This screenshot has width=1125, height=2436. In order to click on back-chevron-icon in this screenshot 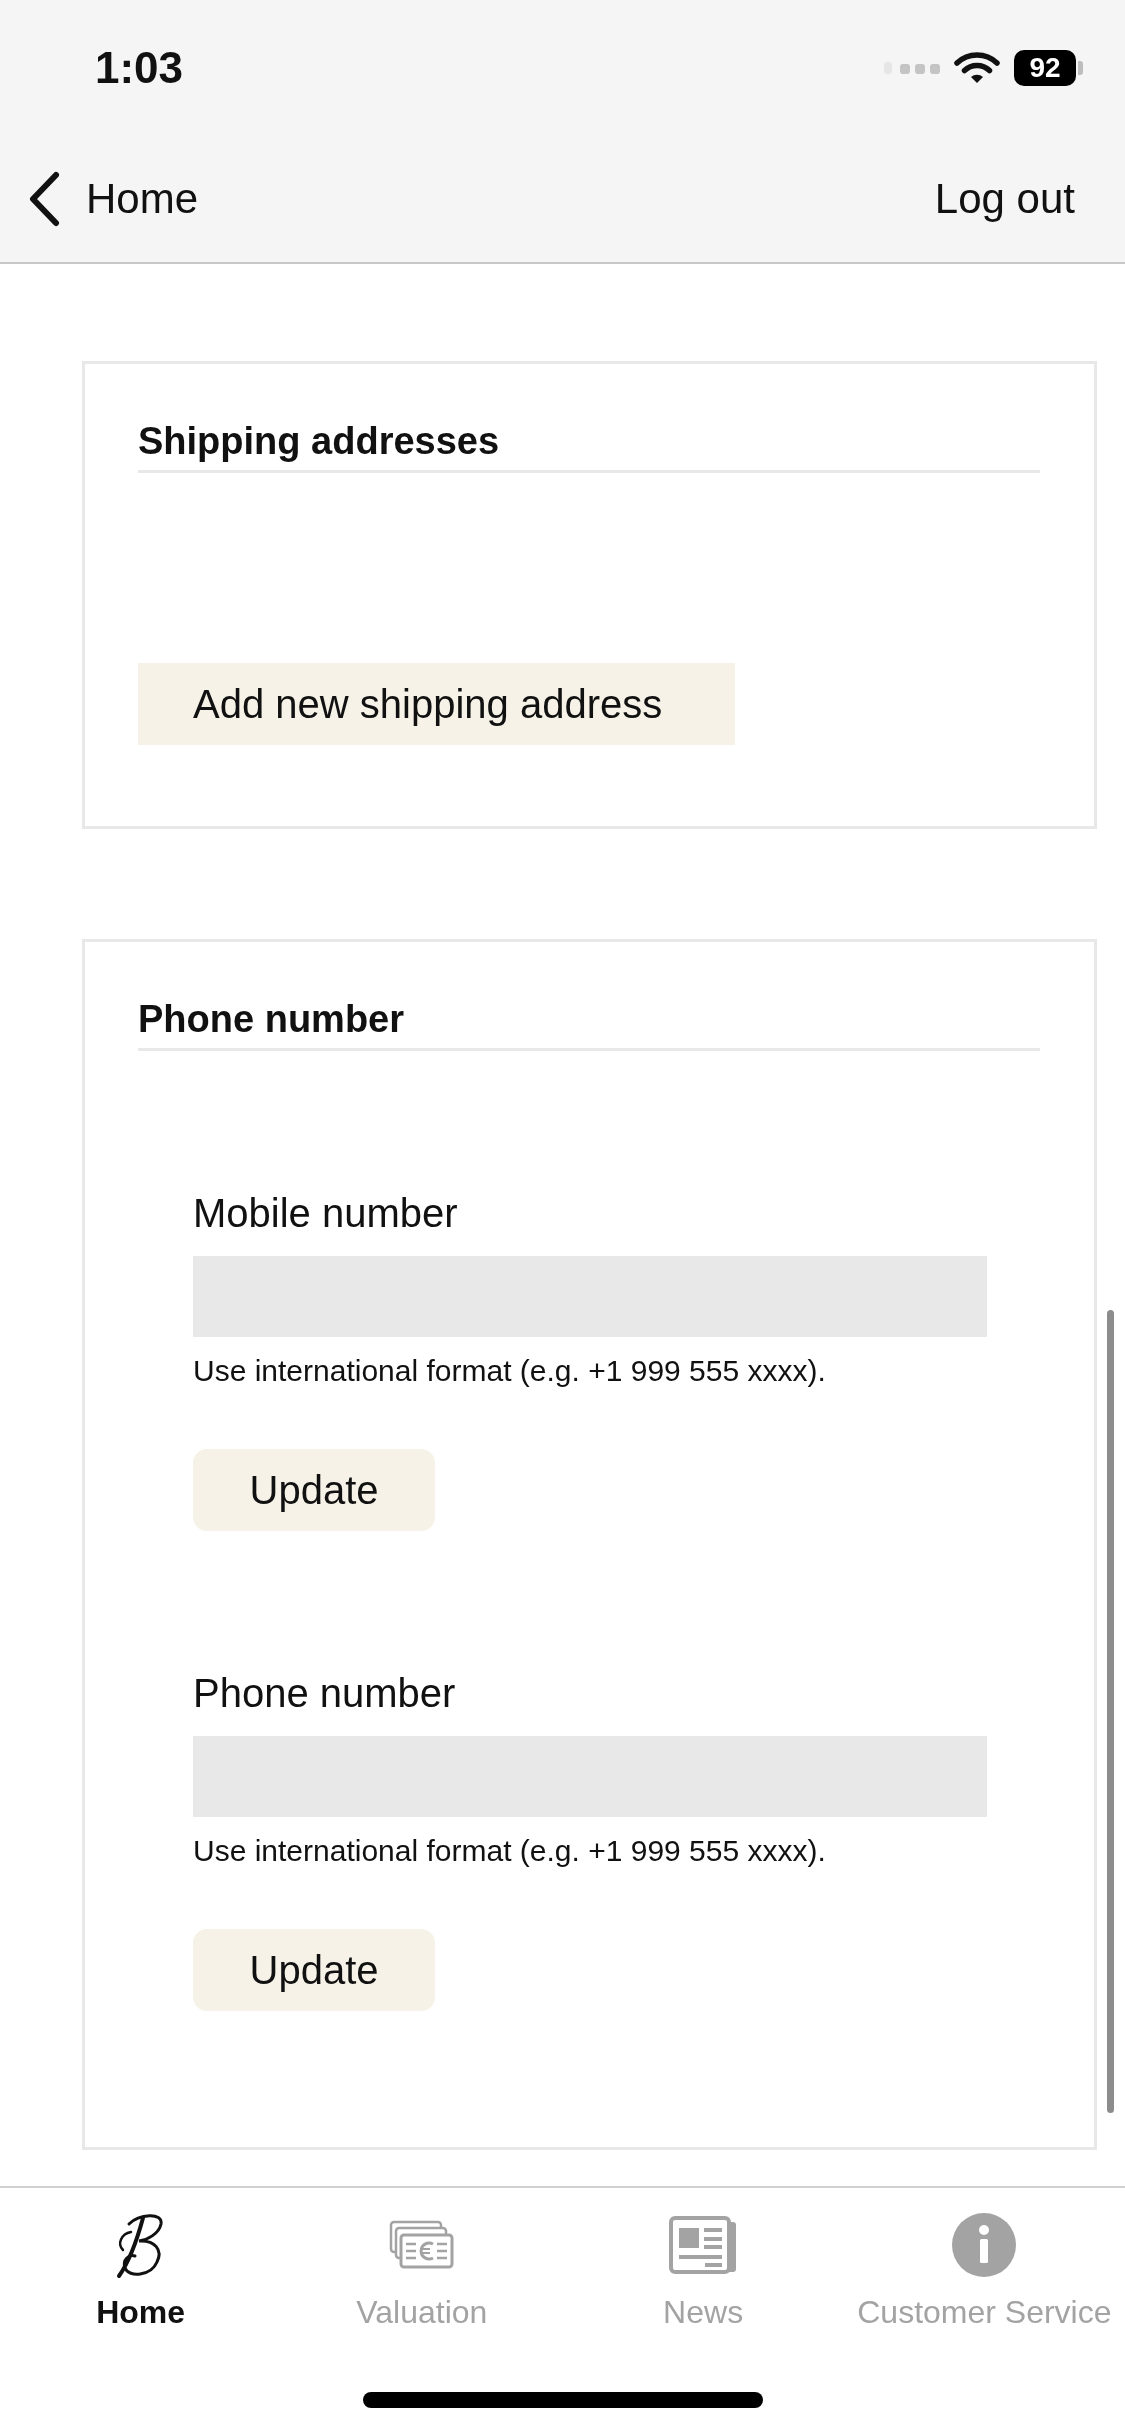, I will do `click(44, 198)`.